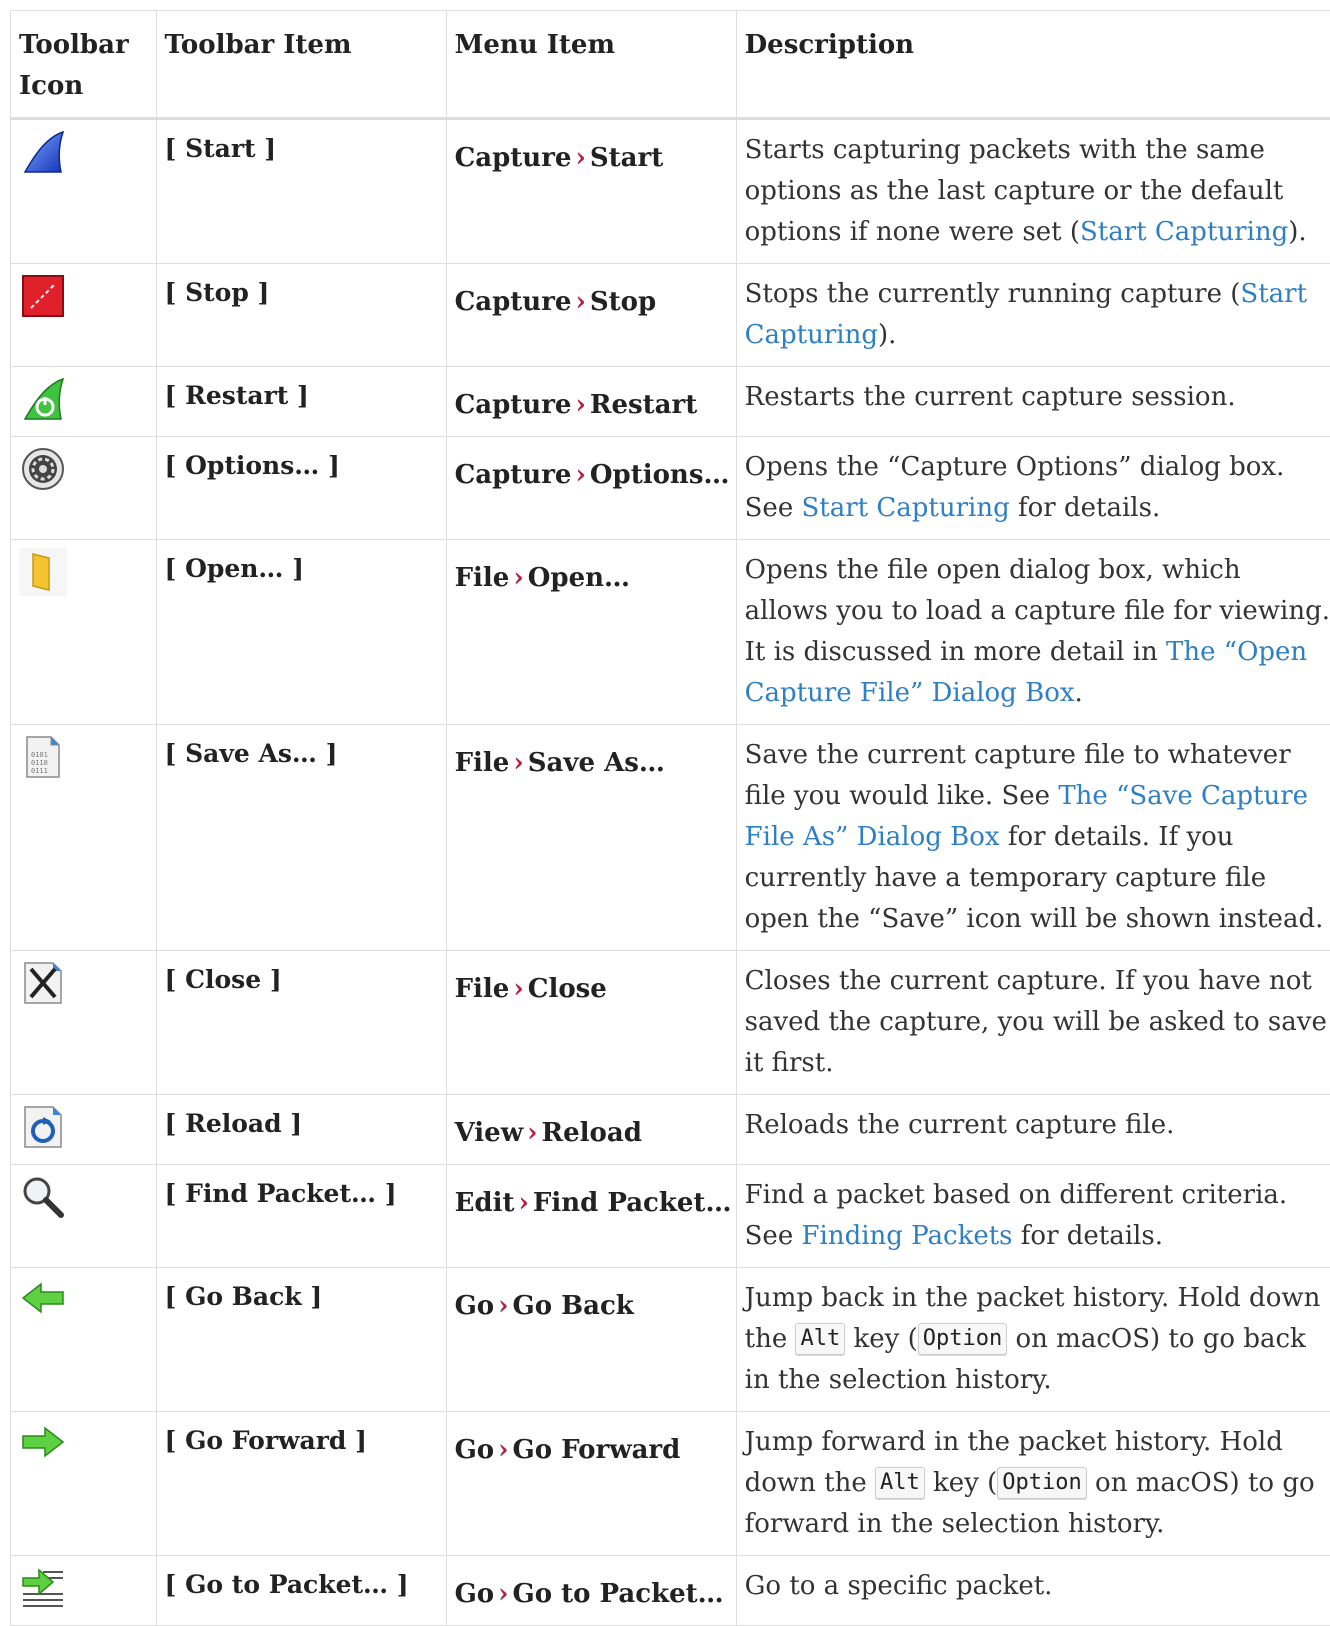  Describe the element at coordinates (623, 302) in the screenshot. I see `menu-child: Stop` at that location.